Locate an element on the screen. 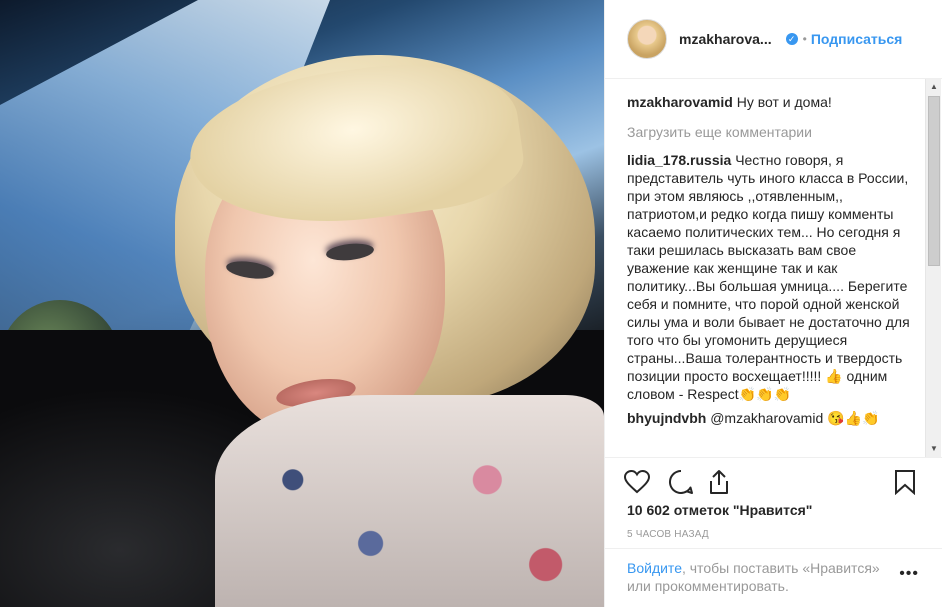 The width and height of the screenshot is (942, 607). post-header: mzakharova... ✓ • Подписаться is located at coordinates (773, 39).